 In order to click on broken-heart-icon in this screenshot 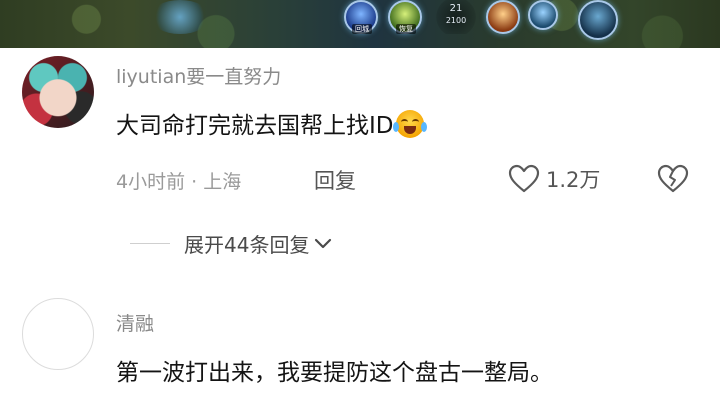, I will do `click(673, 178)`.